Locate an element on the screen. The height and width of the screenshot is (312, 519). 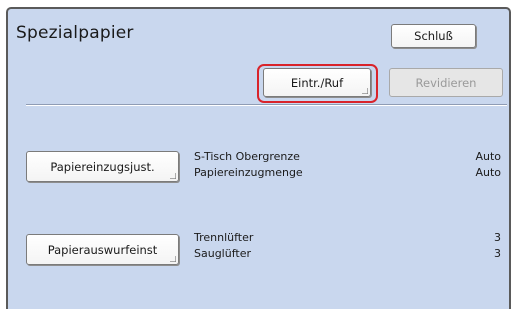
revise-label: Revidieren is located at coordinates (446, 82).